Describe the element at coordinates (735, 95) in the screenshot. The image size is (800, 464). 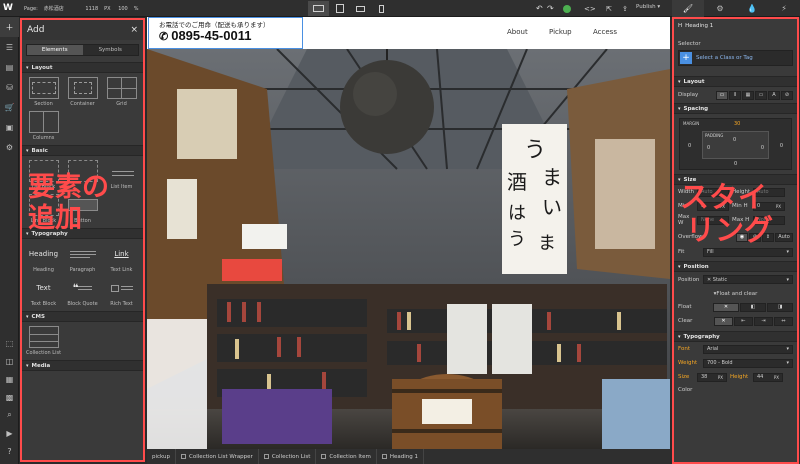
I see `display-flex-icon: ⫴` at that location.